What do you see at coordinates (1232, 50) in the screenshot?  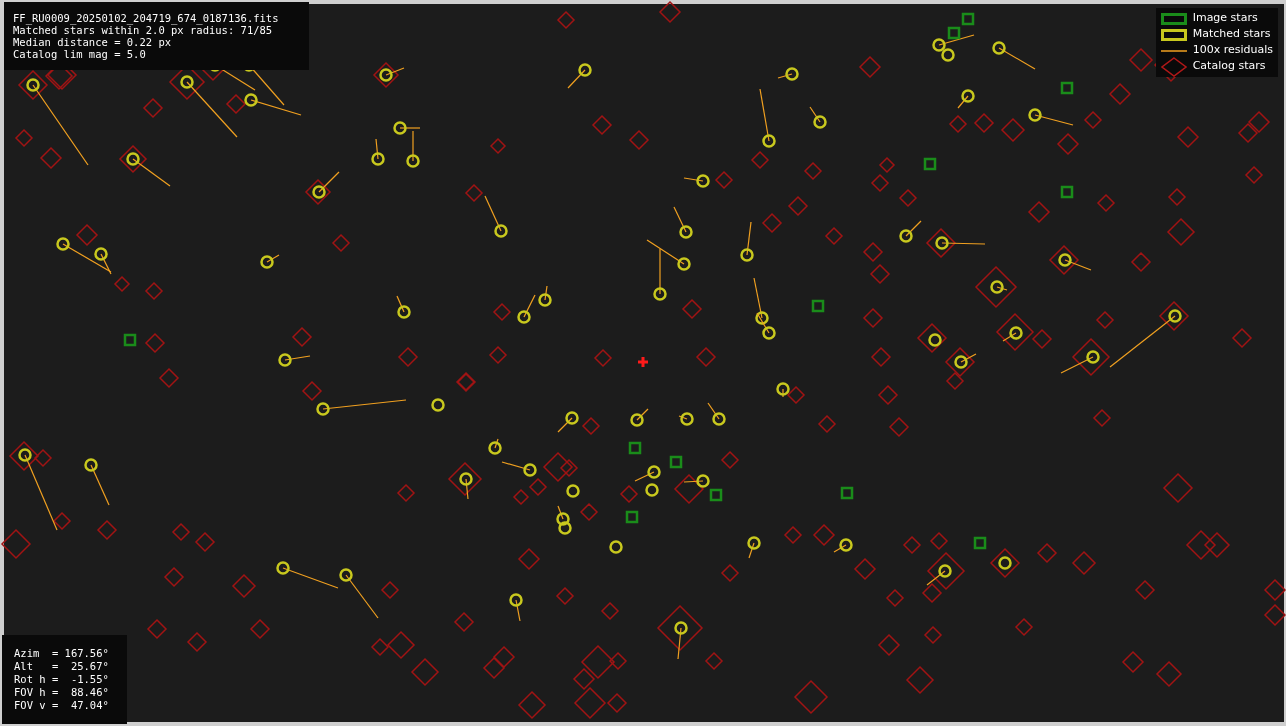 I see `legend-label: 100x residuals` at bounding box center [1232, 50].